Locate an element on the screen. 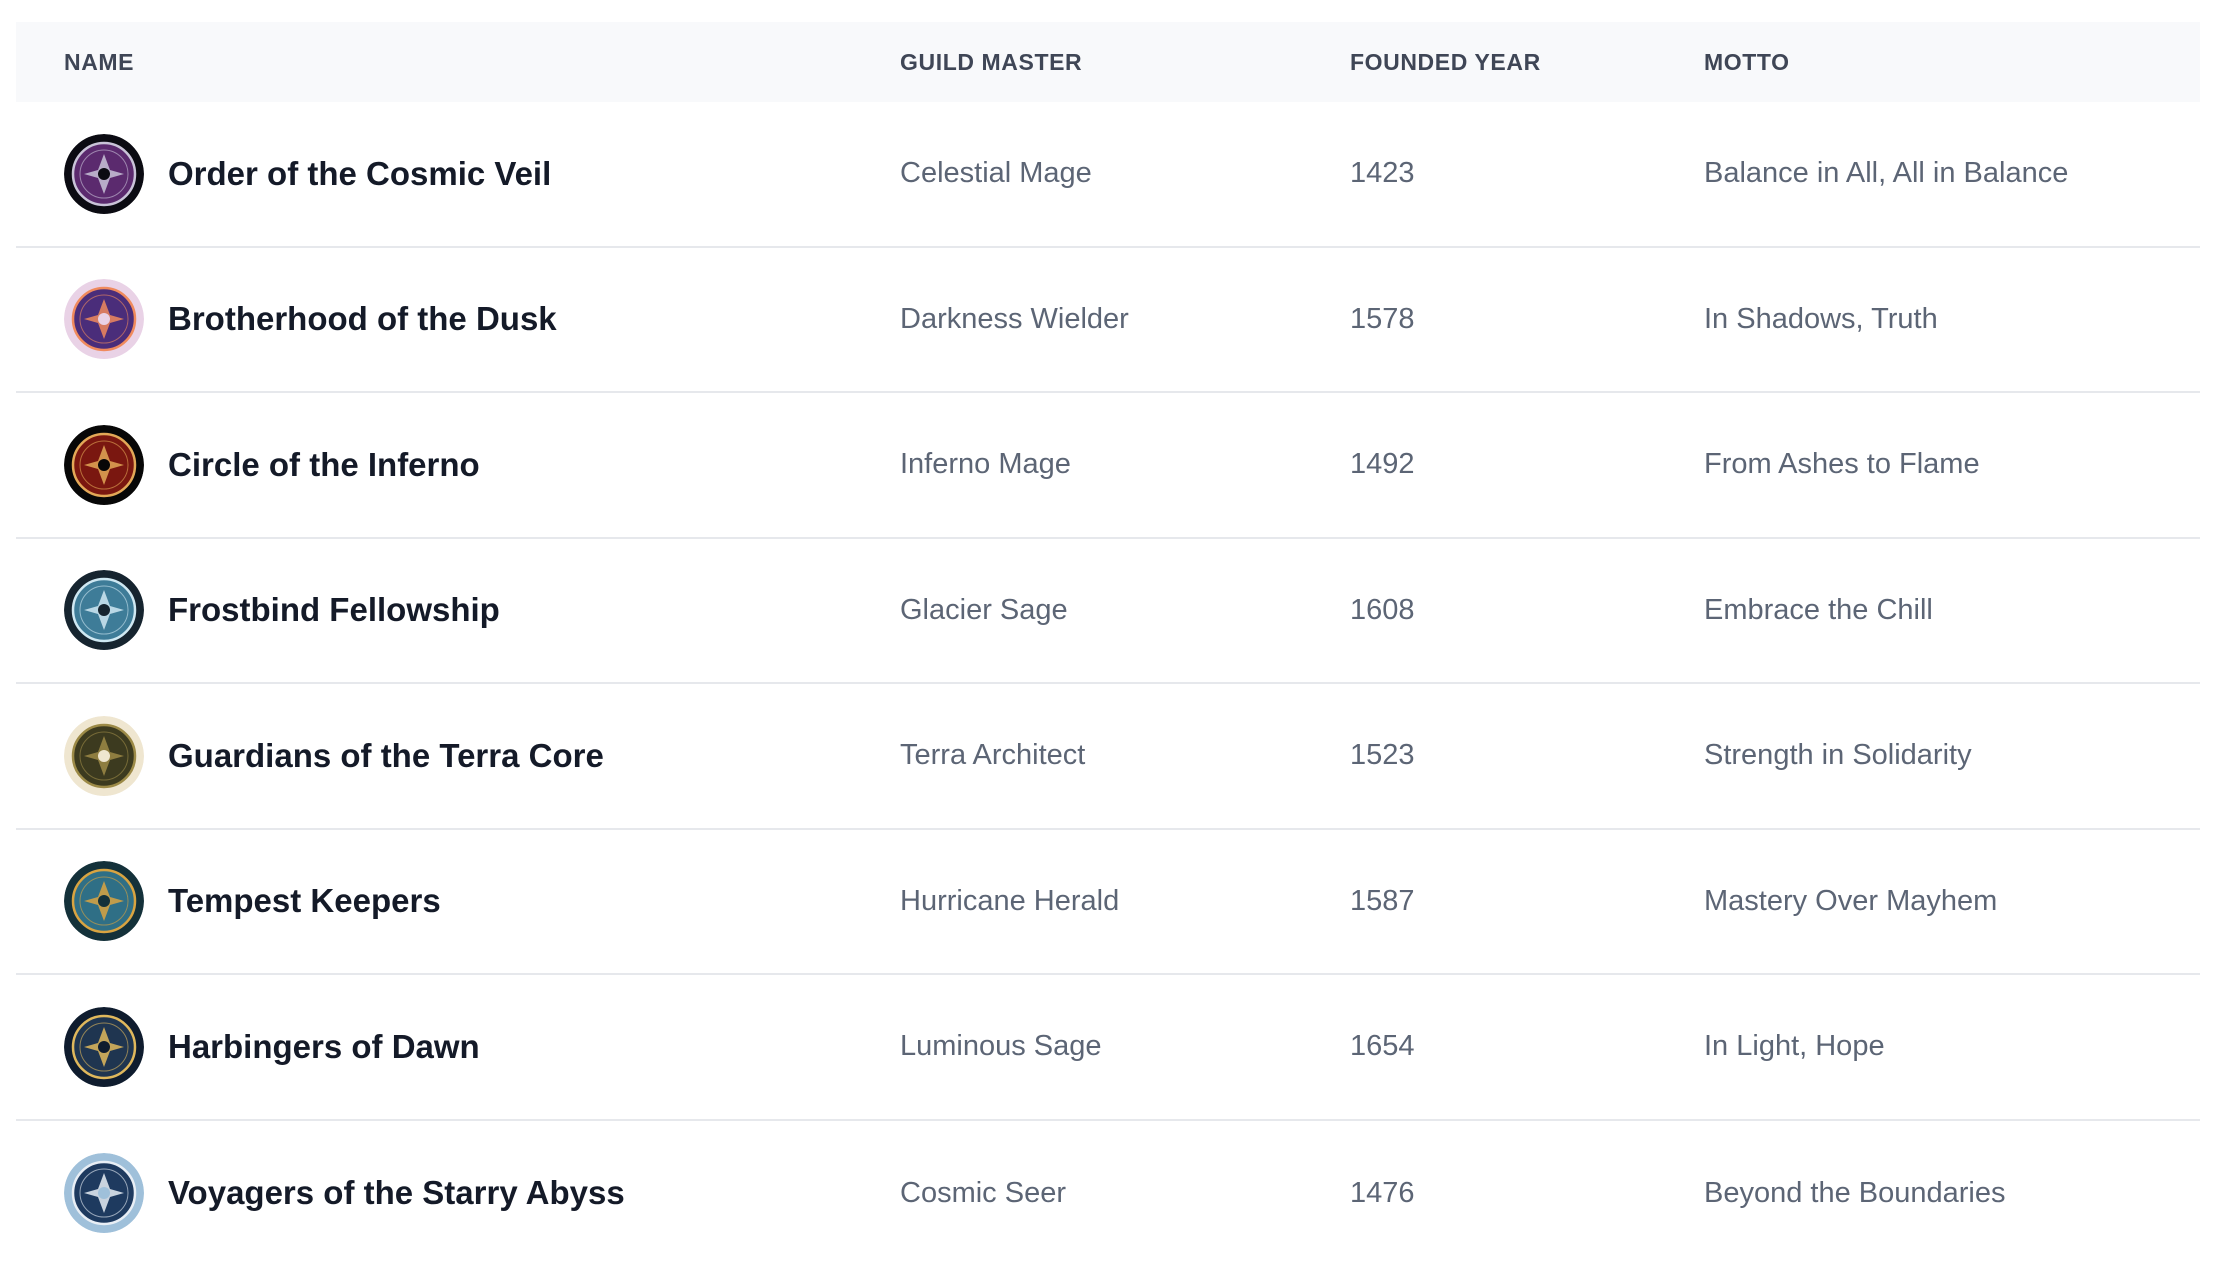 The height and width of the screenshot is (1266, 2214). founded-year-cell: 1587 is located at coordinates (1527, 901).